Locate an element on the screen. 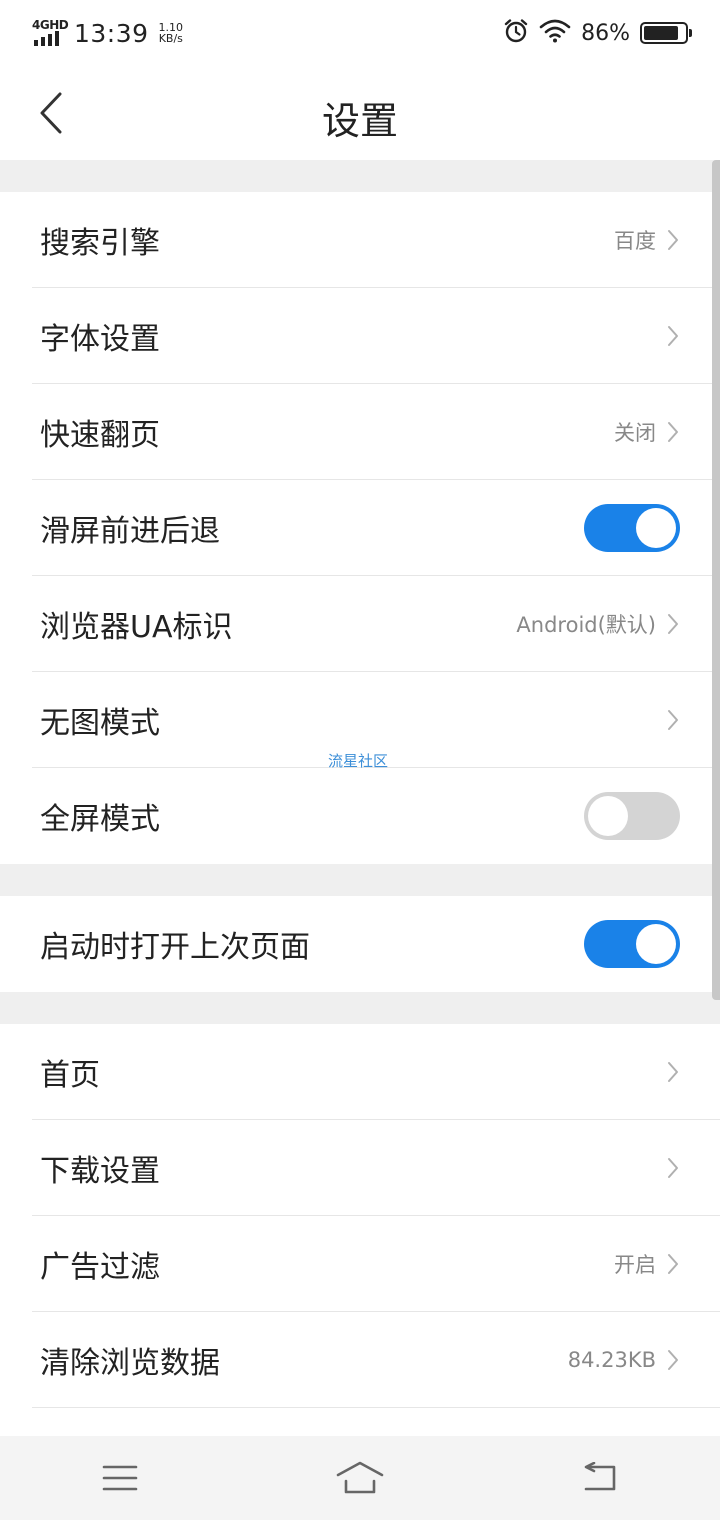 Image resolution: width=720 pixels, height=1520 pixels. settings-row-label: 字体设置 is located at coordinates (100, 339).